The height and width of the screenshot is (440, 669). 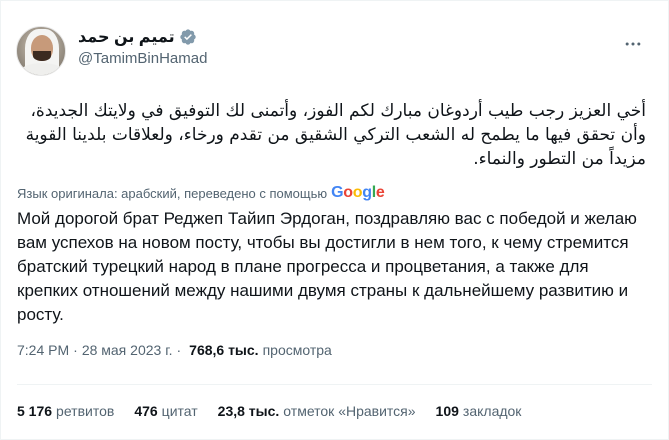 I want to click on bookmarks-count: 109, so click(x=447, y=411).